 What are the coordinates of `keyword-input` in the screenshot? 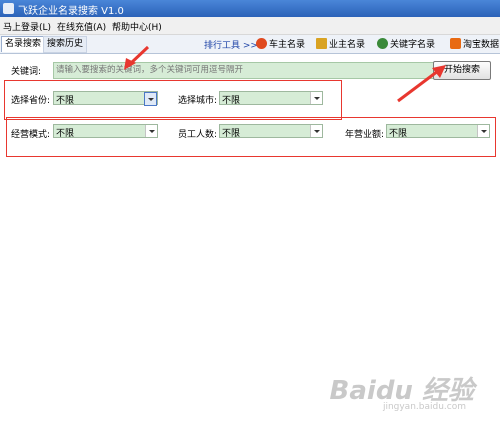 It's located at (243, 70).